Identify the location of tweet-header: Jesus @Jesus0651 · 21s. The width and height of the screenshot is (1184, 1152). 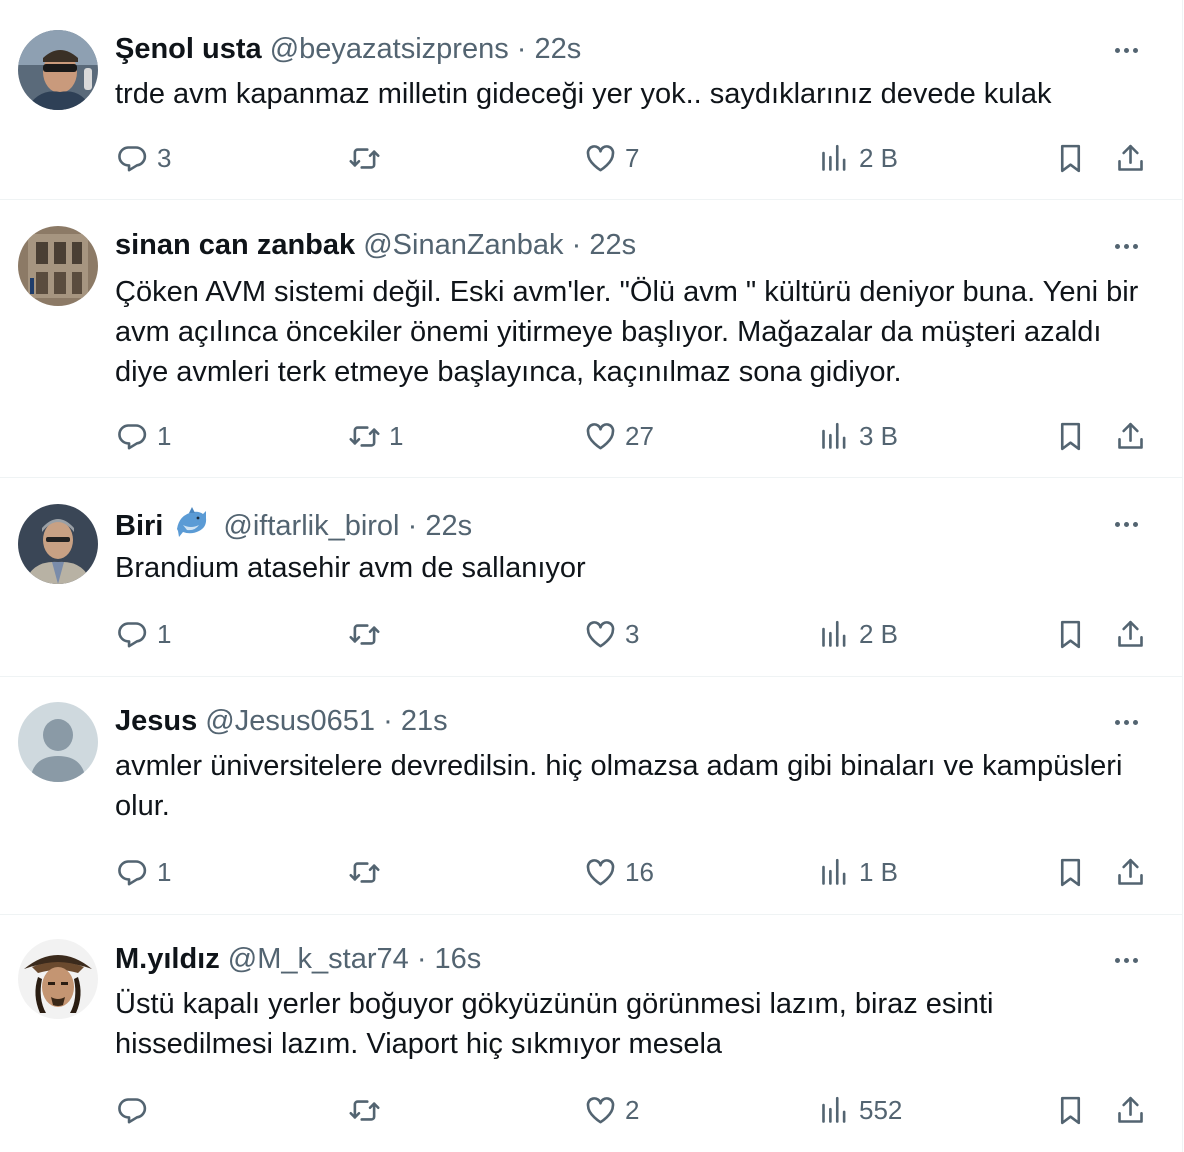
(281, 721).